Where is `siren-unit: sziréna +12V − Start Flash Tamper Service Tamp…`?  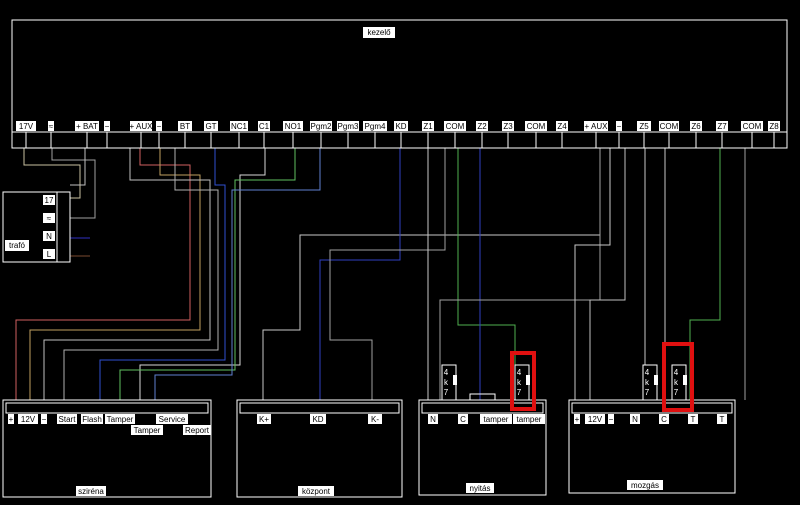
siren-unit: sziréna +12V − Start Flash Tamper Service Tamp… is located at coordinates (107, 448).